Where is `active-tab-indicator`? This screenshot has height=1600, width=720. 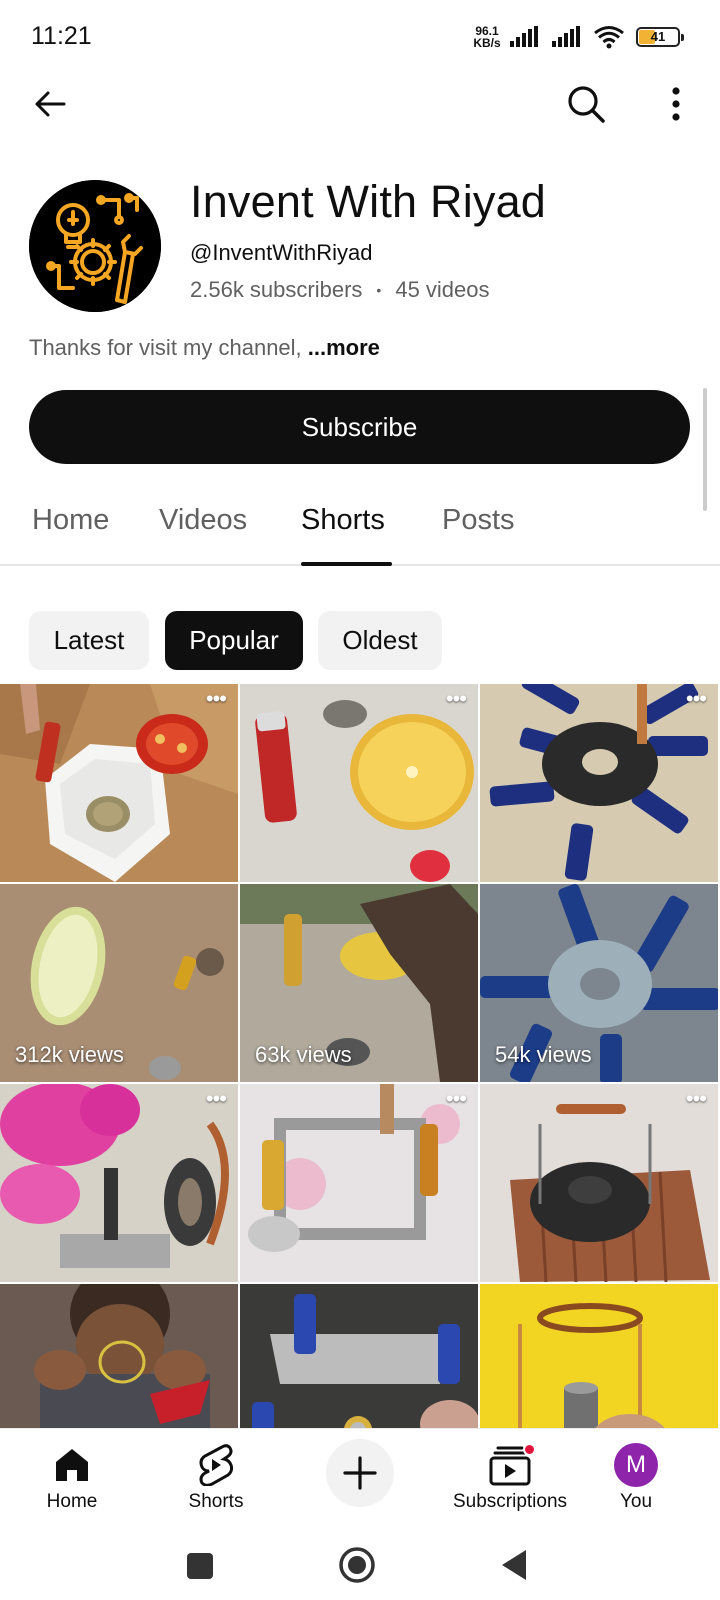
active-tab-indicator is located at coordinates (346, 564).